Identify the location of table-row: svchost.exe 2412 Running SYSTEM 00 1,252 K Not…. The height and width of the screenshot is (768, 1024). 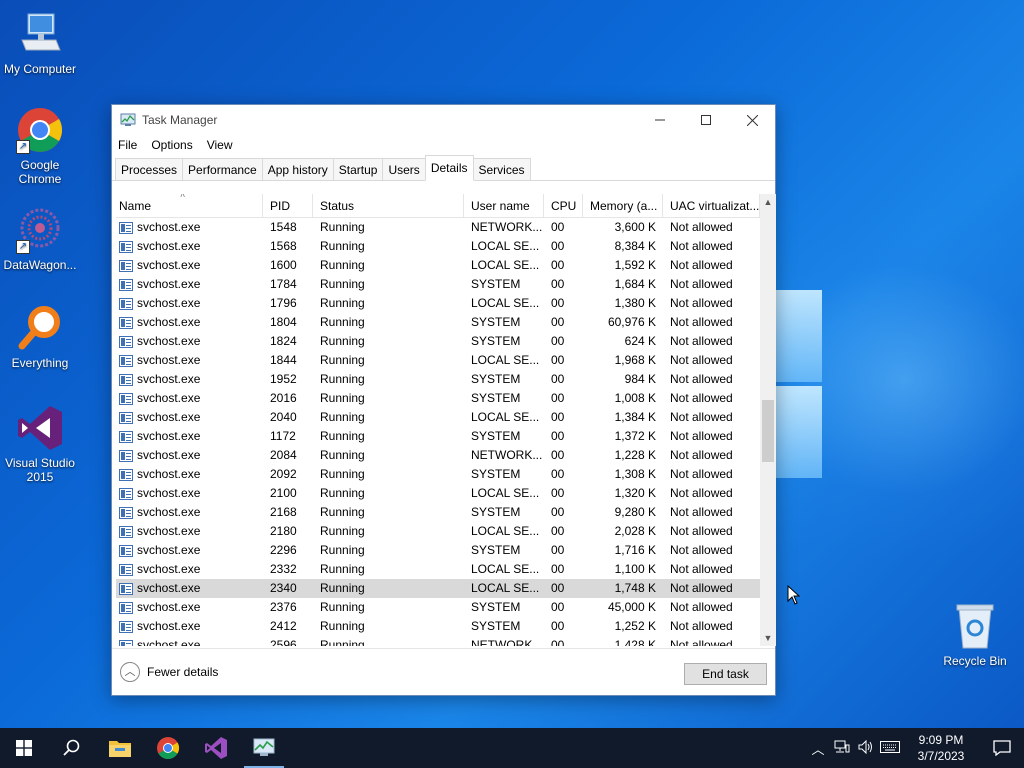
(438, 626).